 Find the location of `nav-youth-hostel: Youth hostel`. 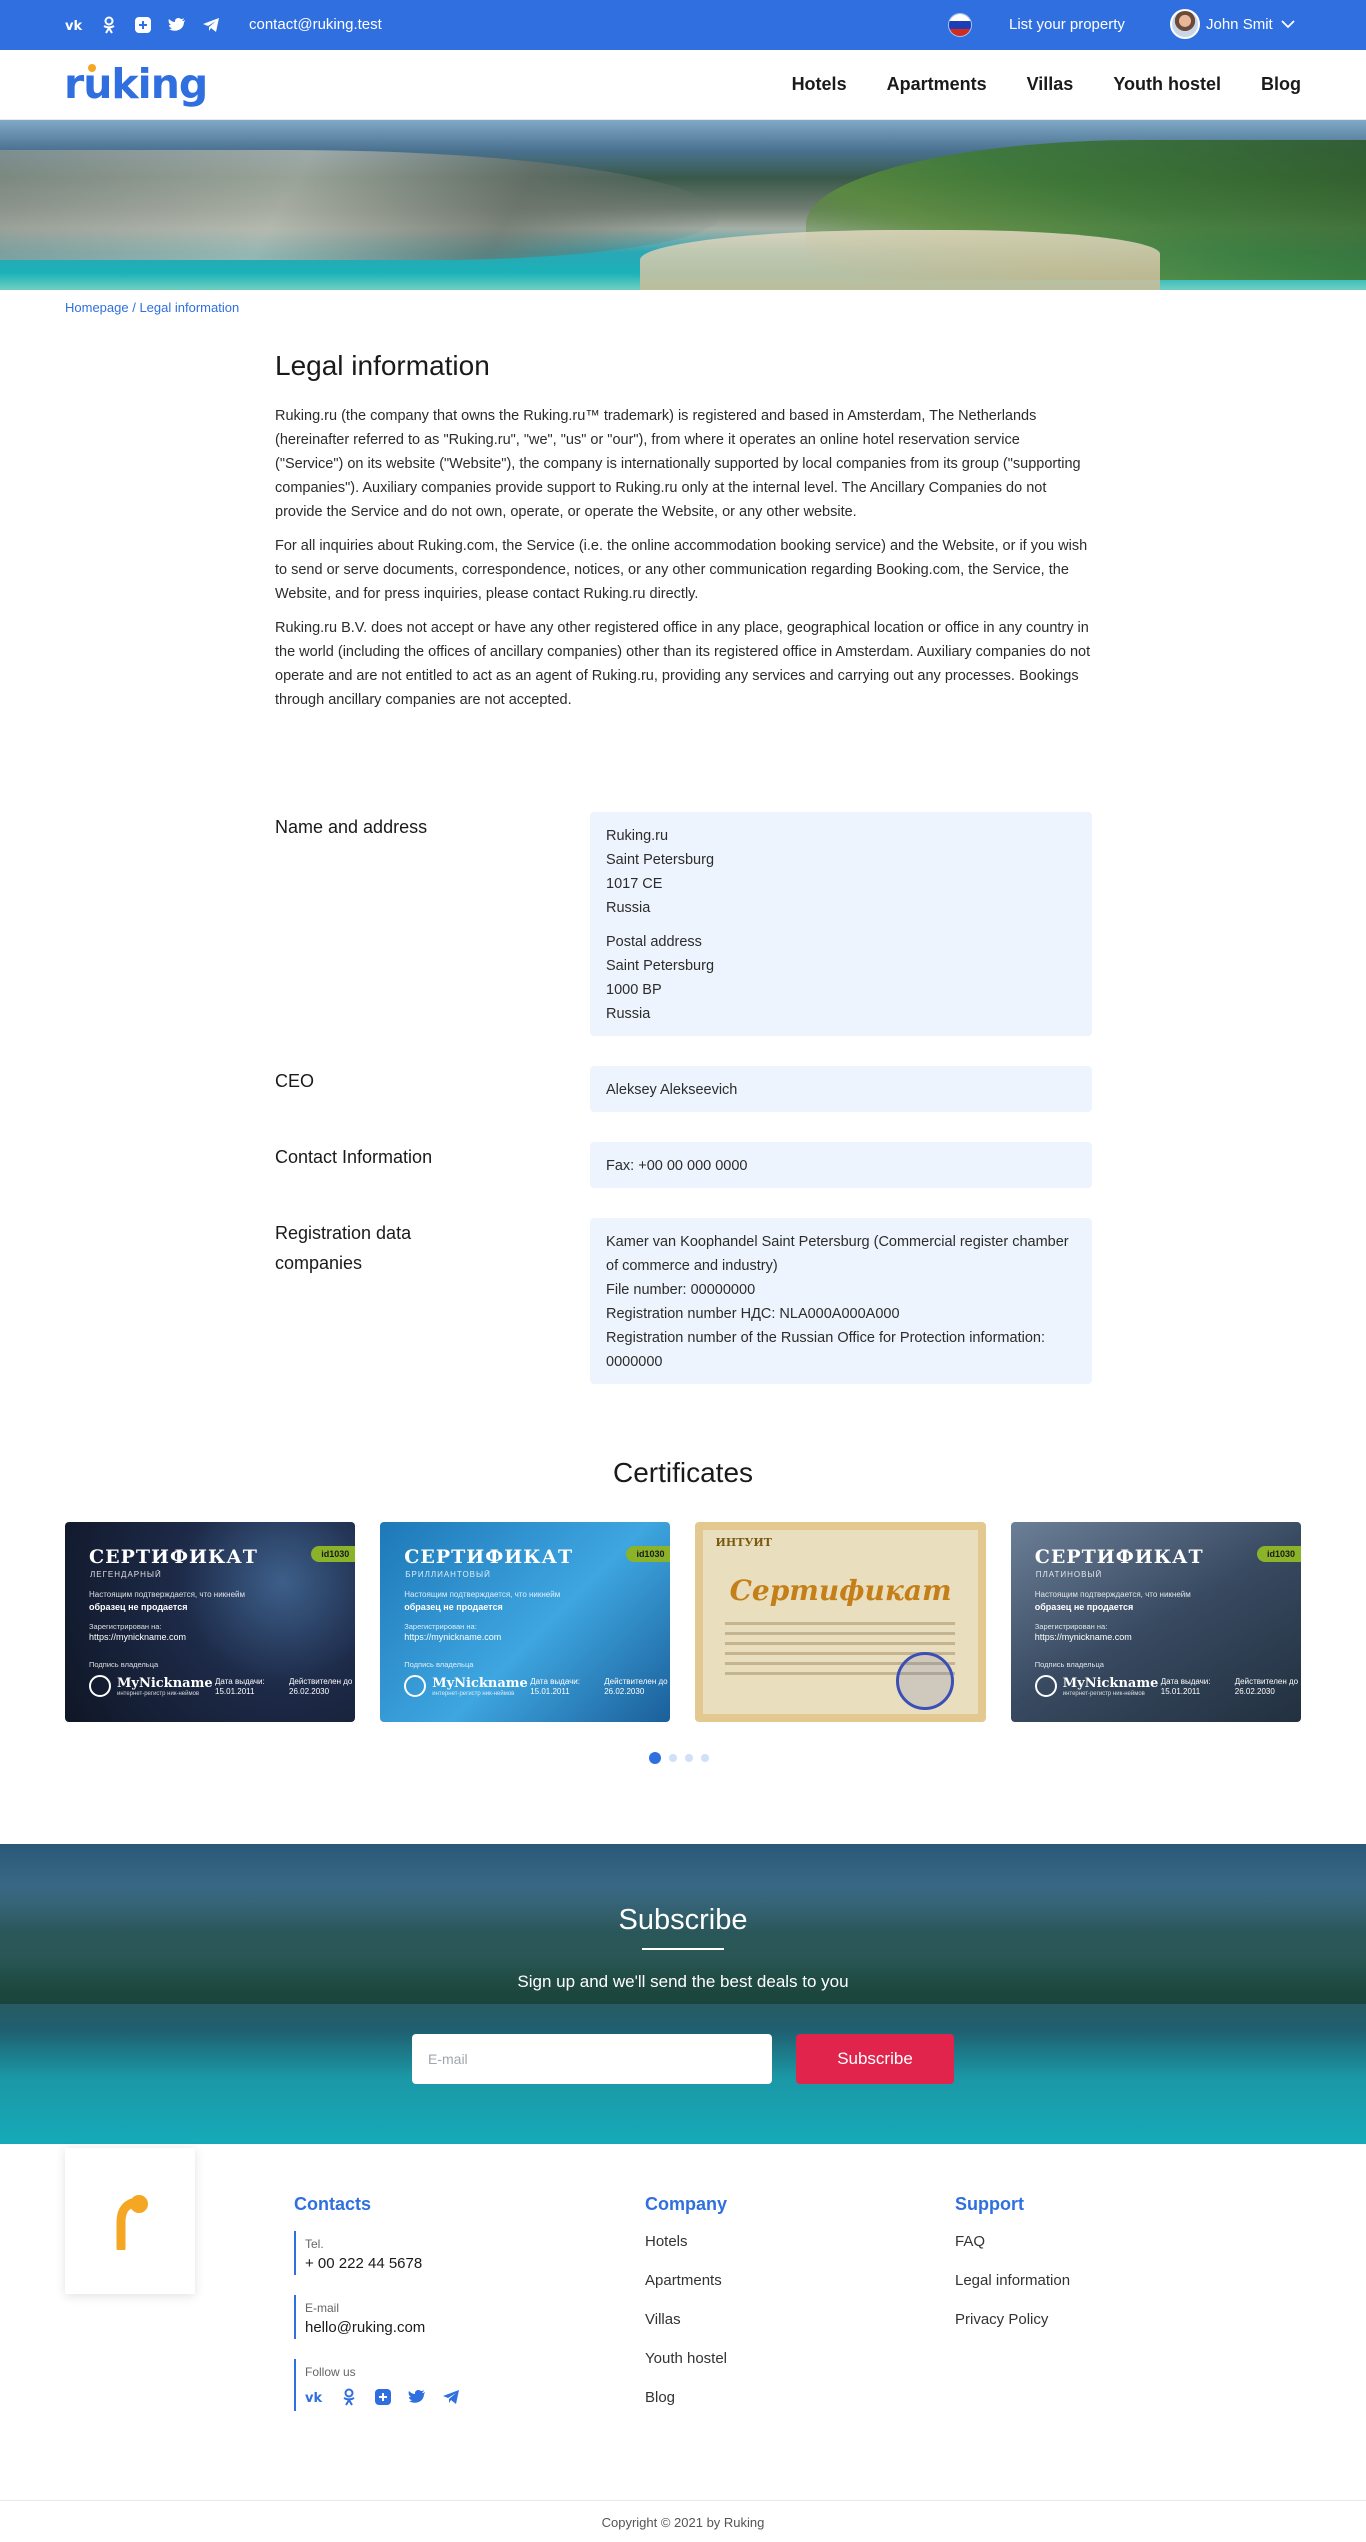

nav-youth-hostel: Youth hostel is located at coordinates (1167, 84).